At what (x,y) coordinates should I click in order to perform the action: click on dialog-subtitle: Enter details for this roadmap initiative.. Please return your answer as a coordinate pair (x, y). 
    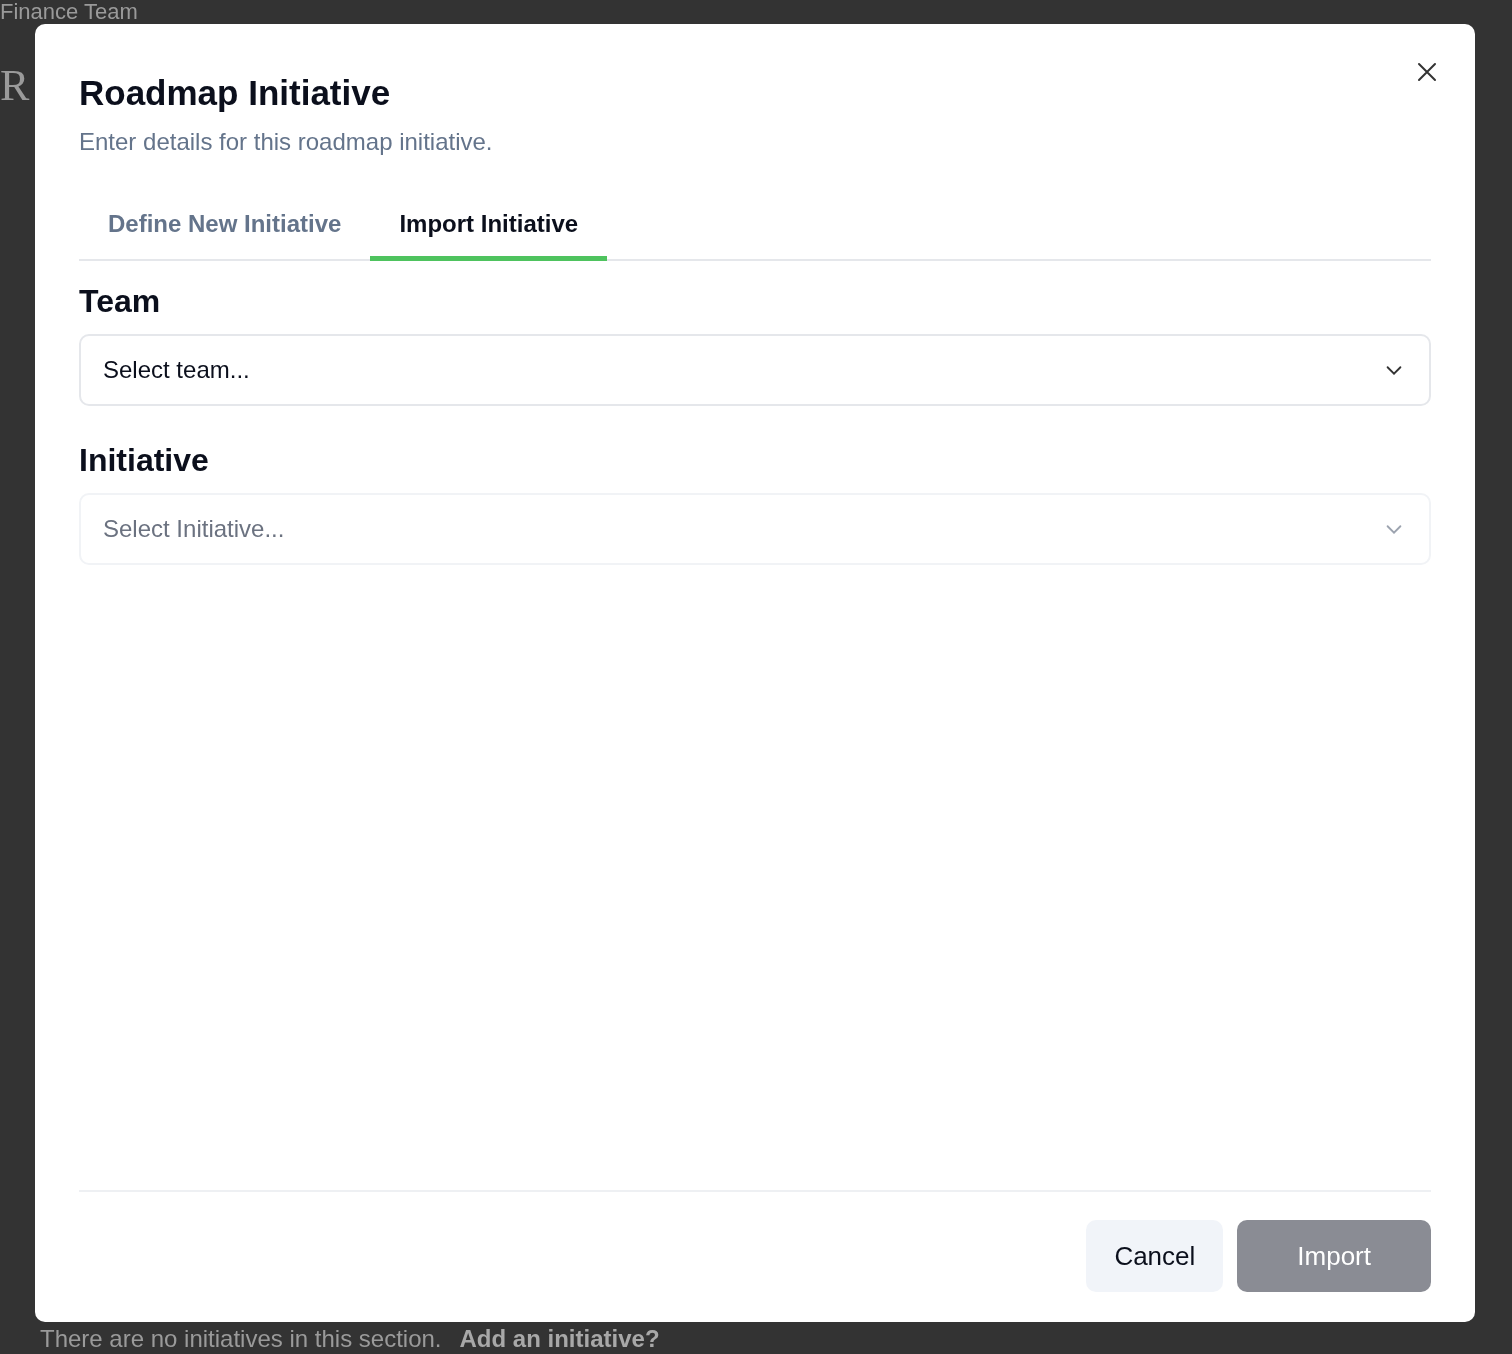
    Looking at the image, I should click on (286, 142).